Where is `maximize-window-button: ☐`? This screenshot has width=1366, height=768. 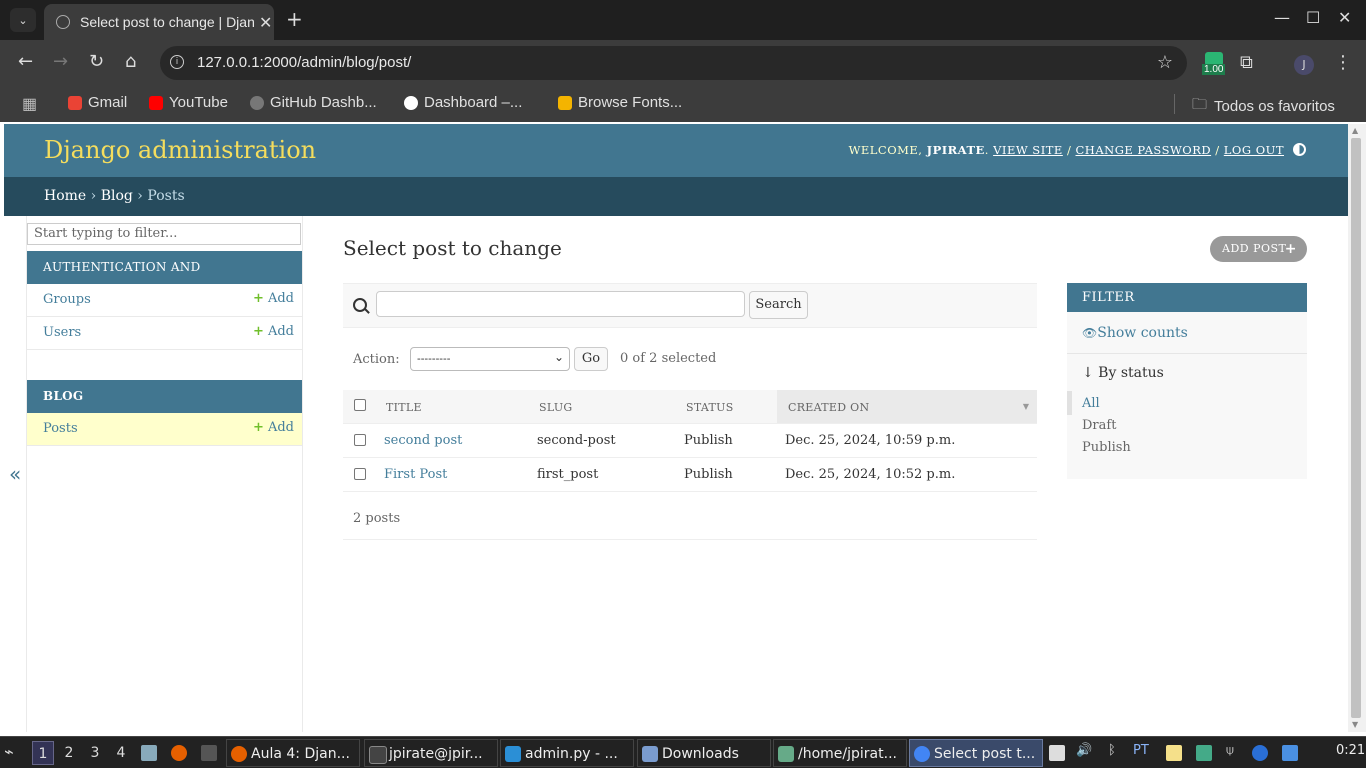 maximize-window-button: ☐ is located at coordinates (1313, 17).